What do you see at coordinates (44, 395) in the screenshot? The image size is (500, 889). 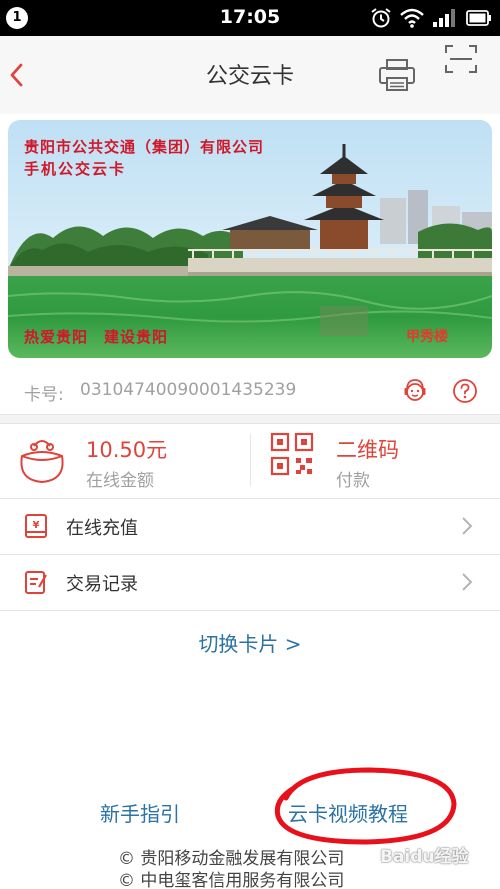 I see `card-number-label: 卡号:` at bounding box center [44, 395].